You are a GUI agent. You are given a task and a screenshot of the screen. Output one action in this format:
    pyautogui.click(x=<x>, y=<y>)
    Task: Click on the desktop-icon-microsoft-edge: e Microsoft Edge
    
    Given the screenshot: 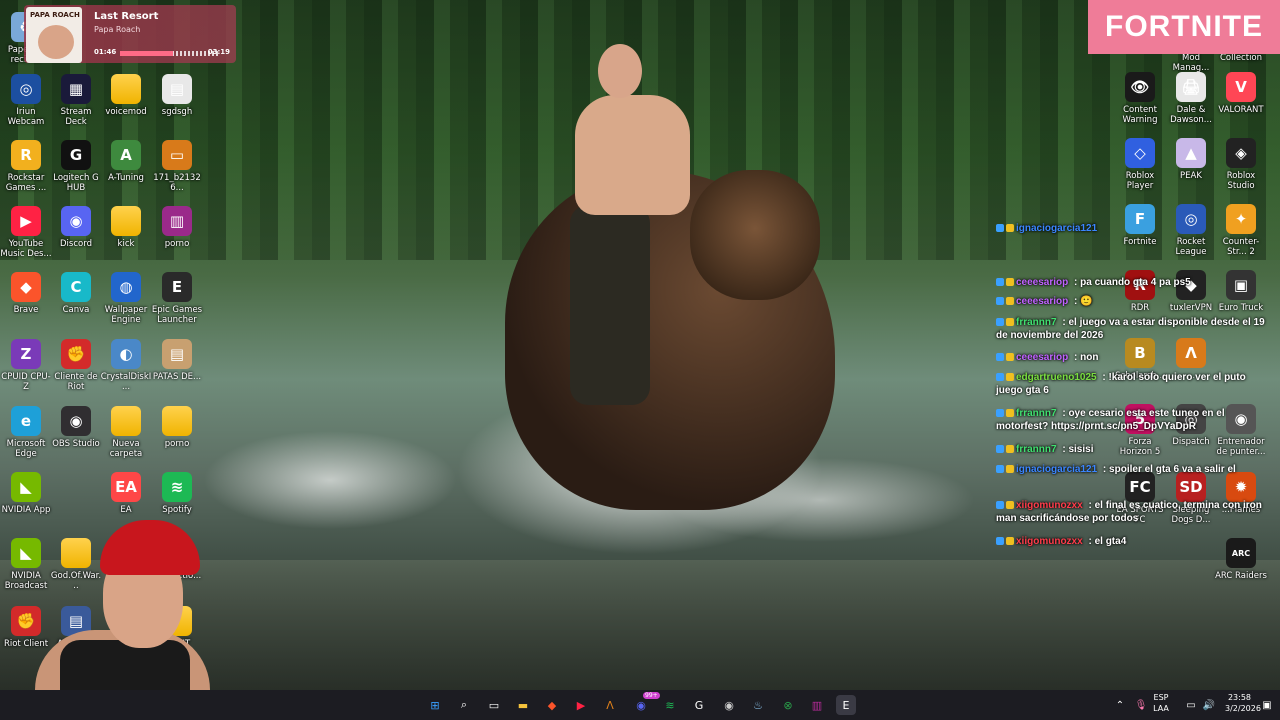 What is the action you would take?
    pyautogui.click(x=26, y=432)
    